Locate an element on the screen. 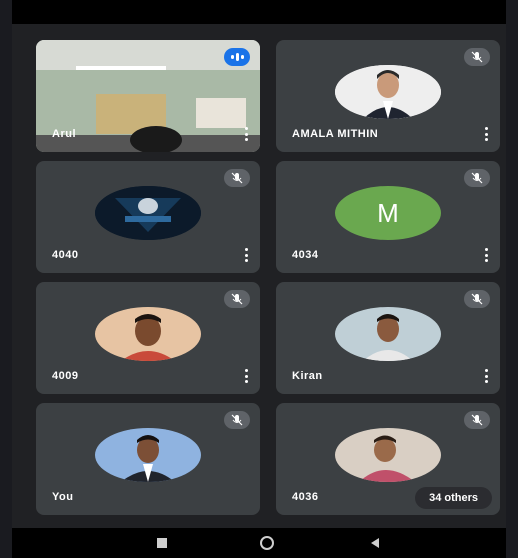 The width and height of the screenshot is (518, 558). status-bar is located at coordinates (259, 12).